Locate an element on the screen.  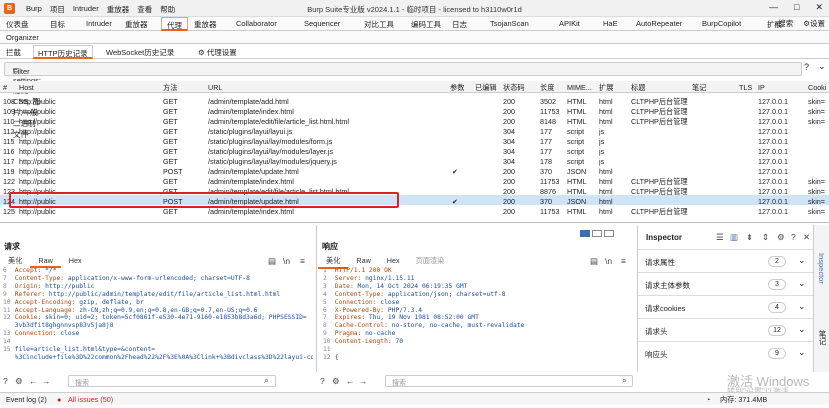
global-search-button: ⌕搜索 is located at coordinates (783, 23).